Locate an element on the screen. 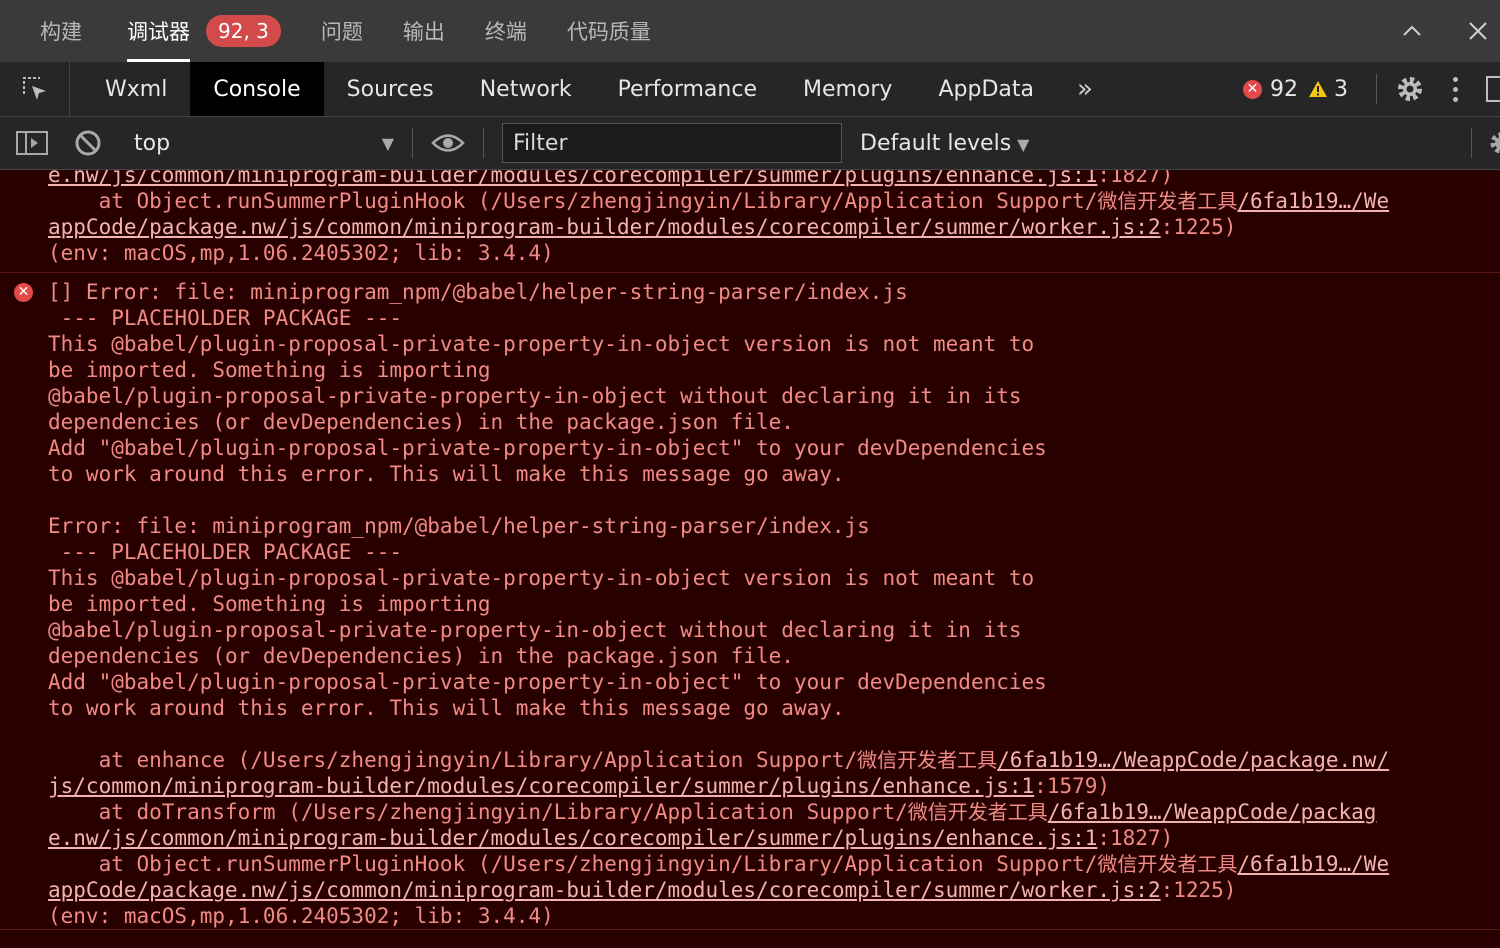  tab-output-label: 输出 is located at coordinates (423, 32).